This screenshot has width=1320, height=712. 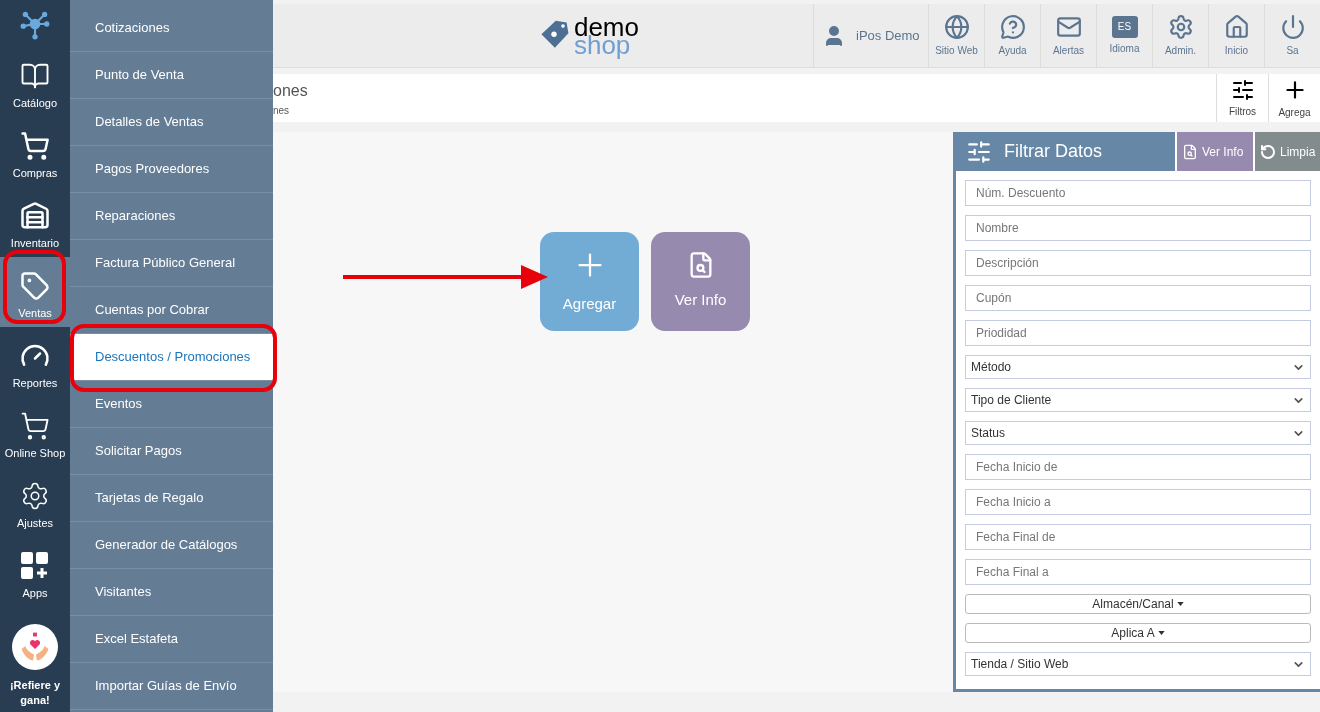 I want to click on filter-input: Cupón, so click(x=1138, y=298).